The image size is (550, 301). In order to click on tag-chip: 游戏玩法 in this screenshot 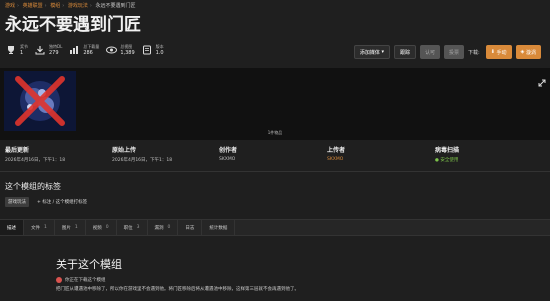, I will do `click(17, 202)`.